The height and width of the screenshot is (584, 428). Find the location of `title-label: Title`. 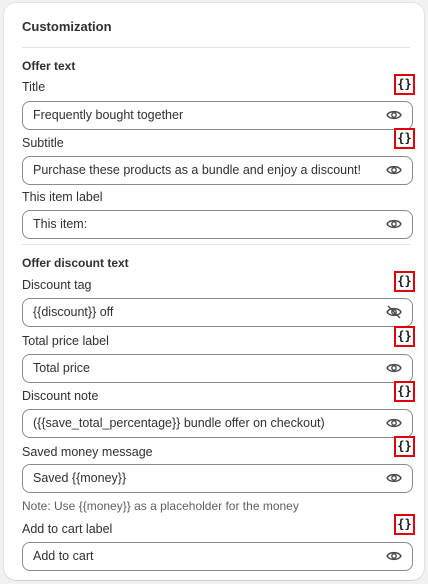

title-label: Title is located at coordinates (34, 87).